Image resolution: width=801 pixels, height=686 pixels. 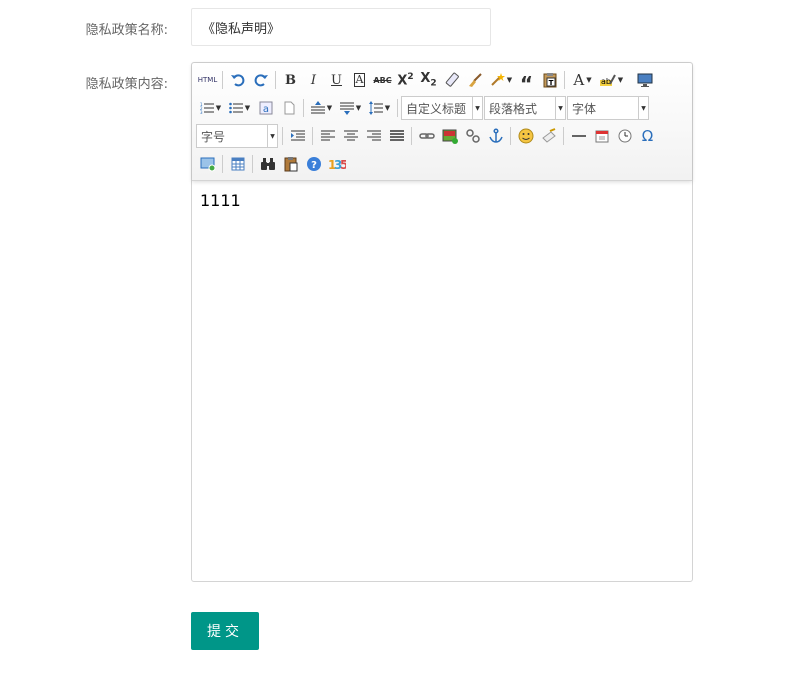 What do you see at coordinates (235, 108) in the screenshot?
I see `unordered-list-icon` at bounding box center [235, 108].